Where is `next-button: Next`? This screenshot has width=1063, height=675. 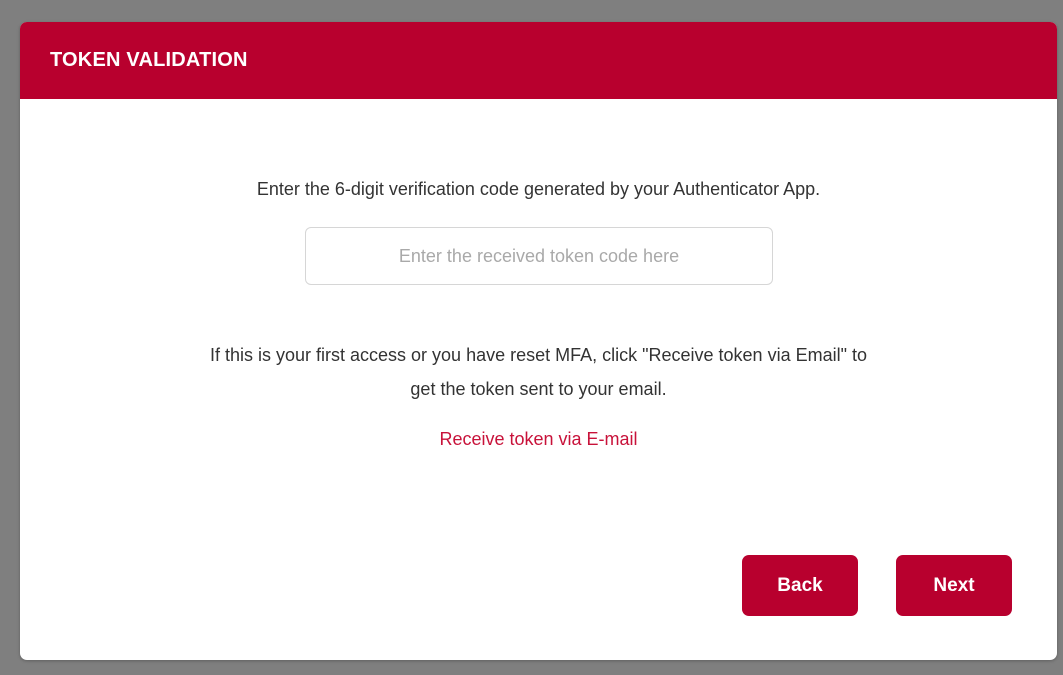 next-button: Next is located at coordinates (954, 585).